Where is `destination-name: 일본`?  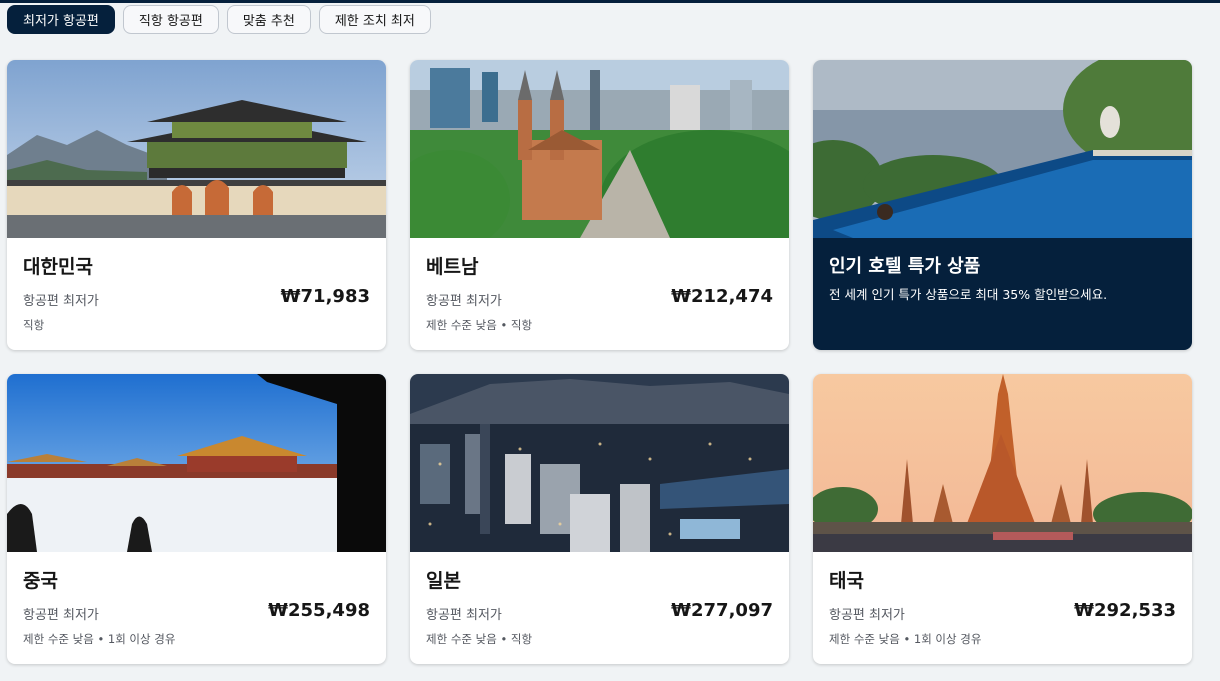 destination-name: 일본 is located at coordinates (443, 581).